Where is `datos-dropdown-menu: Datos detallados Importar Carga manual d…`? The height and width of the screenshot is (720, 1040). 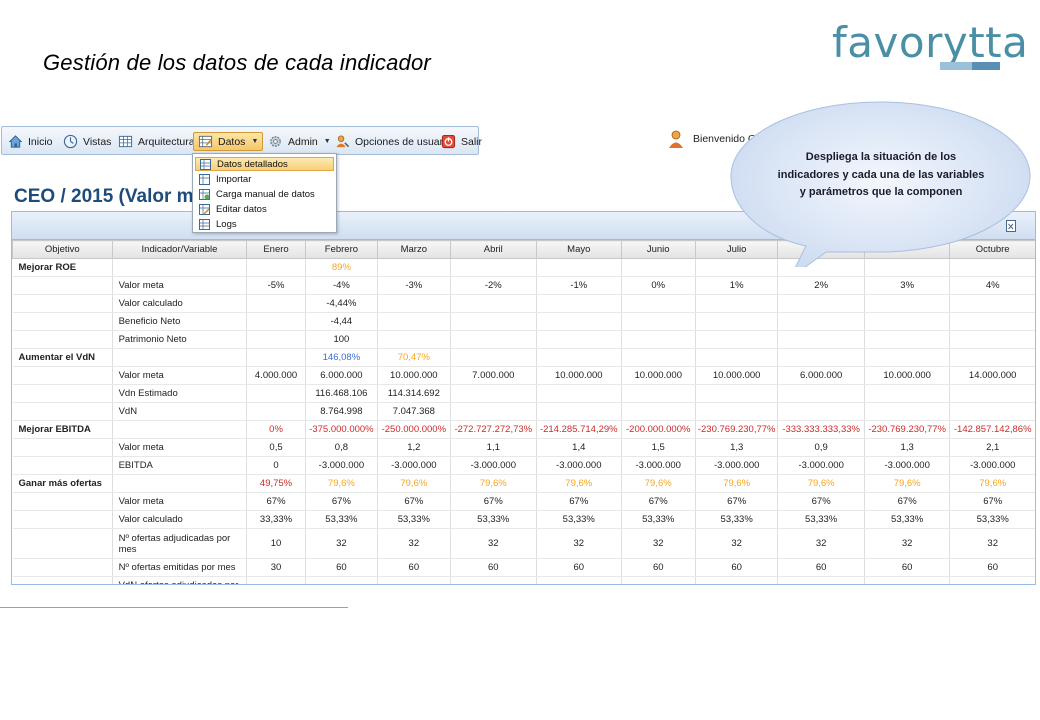
datos-dropdown-menu: Datos detallados Importar Carga manual d… is located at coordinates (264, 193).